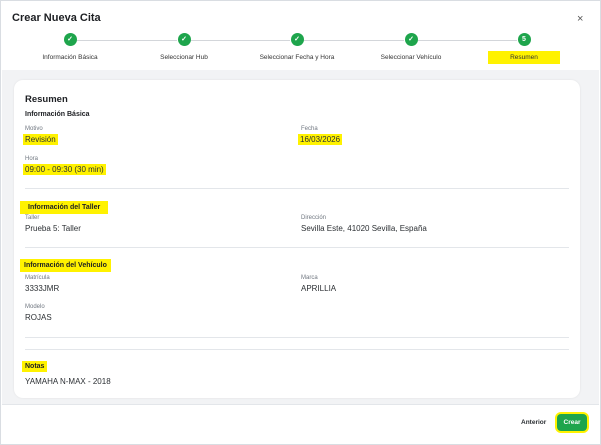  Describe the element at coordinates (42, 288) in the screenshot. I see `matricula-value: 3333JMR` at that location.